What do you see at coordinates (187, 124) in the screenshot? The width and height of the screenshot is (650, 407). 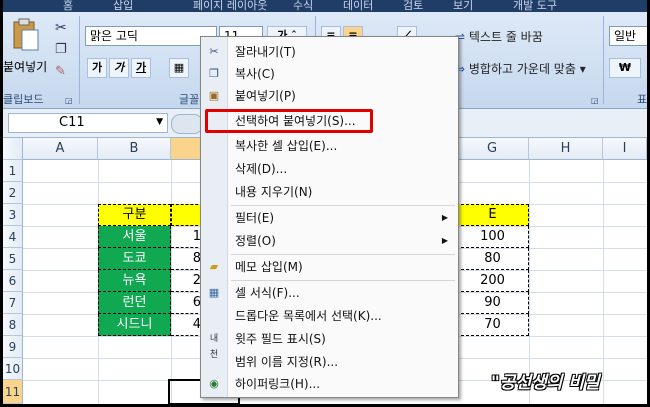 I see `formula-bar-expand-button` at bounding box center [187, 124].